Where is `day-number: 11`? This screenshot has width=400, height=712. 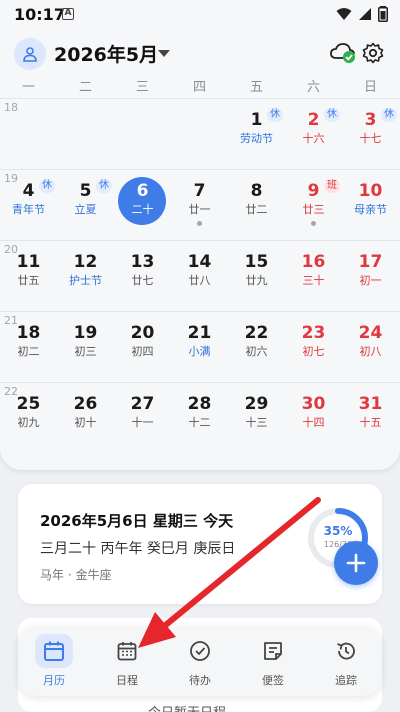 day-number: 11 is located at coordinates (28, 262).